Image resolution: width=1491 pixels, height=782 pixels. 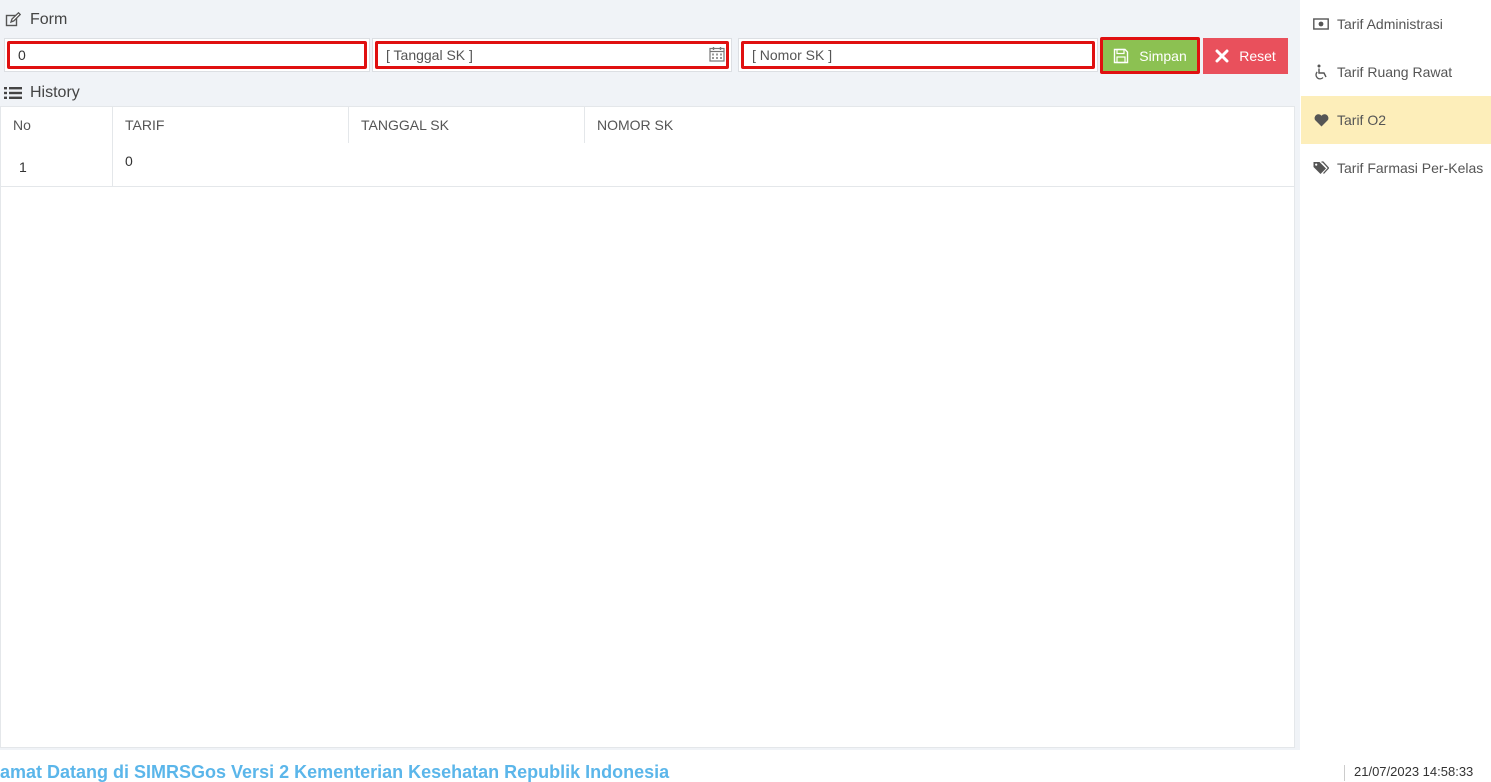 What do you see at coordinates (1222, 56) in the screenshot?
I see `close-icon` at bounding box center [1222, 56].